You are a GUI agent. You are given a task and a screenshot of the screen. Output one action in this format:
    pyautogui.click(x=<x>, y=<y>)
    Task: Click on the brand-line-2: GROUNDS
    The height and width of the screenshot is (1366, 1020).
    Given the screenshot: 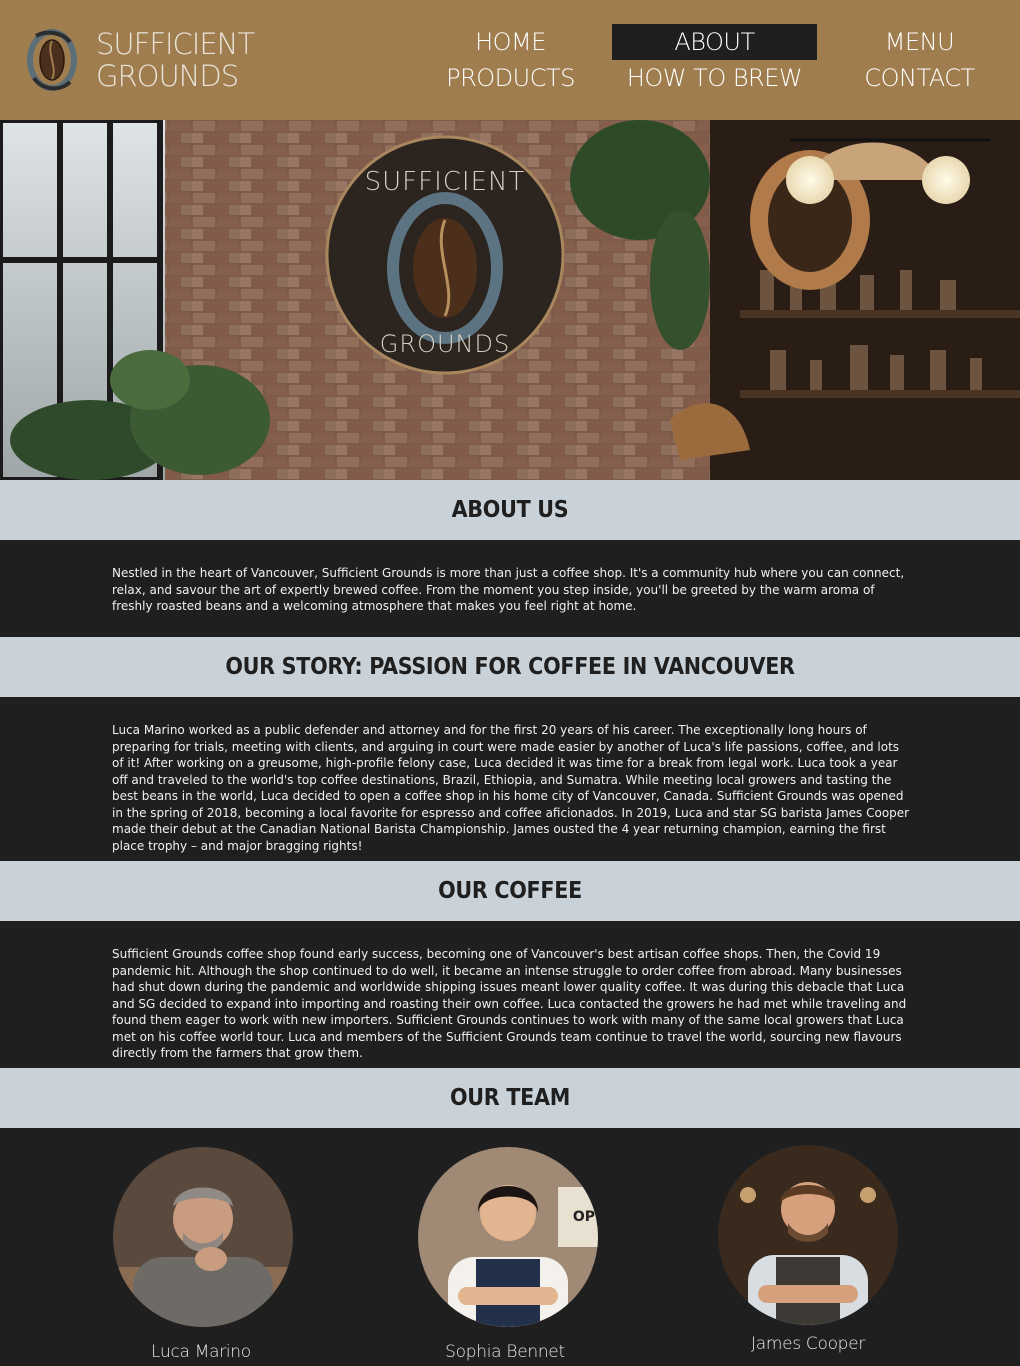 What is the action you would take?
    pyautogui.click(x=167, y=76)
    